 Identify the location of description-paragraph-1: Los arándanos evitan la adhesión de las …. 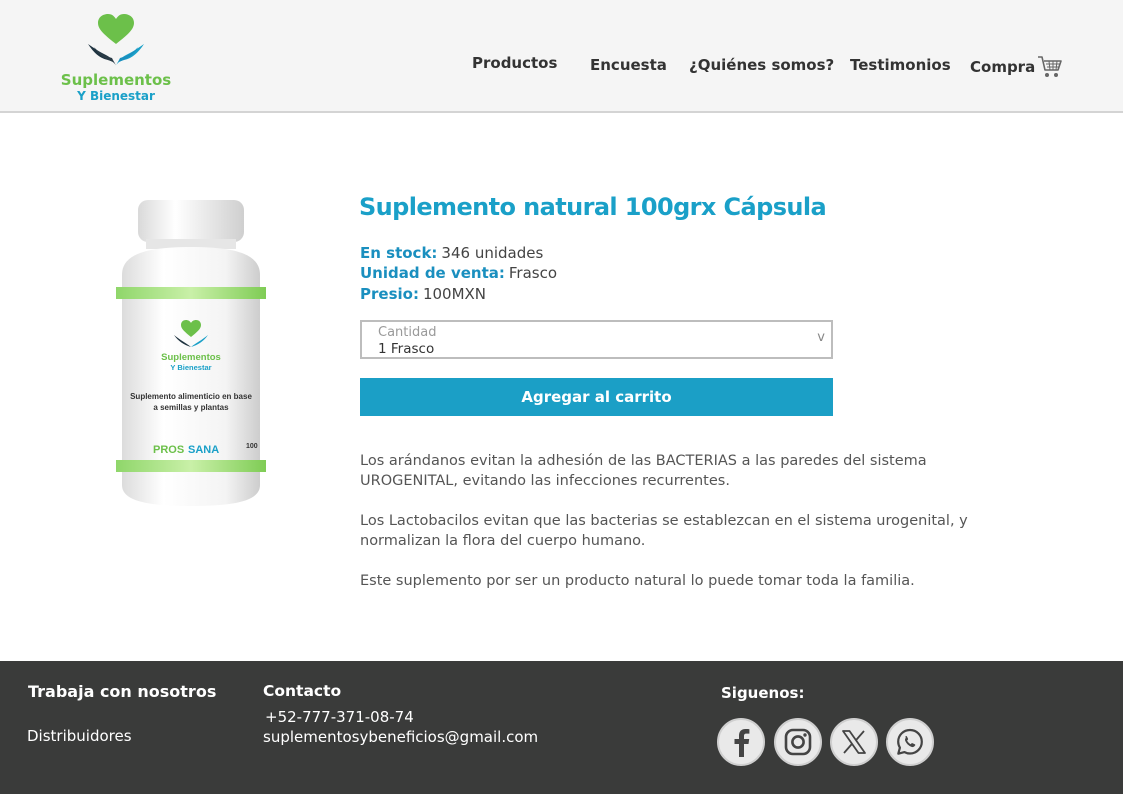
(643, 471).